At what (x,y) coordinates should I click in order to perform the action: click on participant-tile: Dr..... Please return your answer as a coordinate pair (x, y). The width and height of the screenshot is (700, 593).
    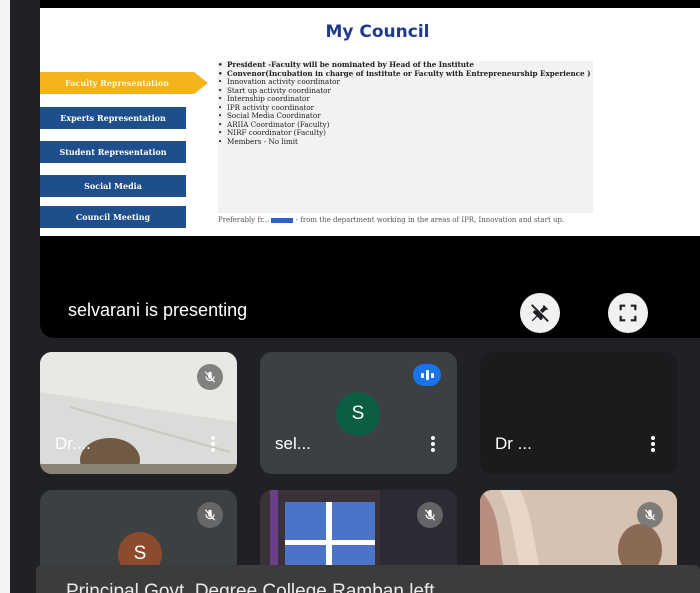
    Looking at the image, I should click on (138, 413).